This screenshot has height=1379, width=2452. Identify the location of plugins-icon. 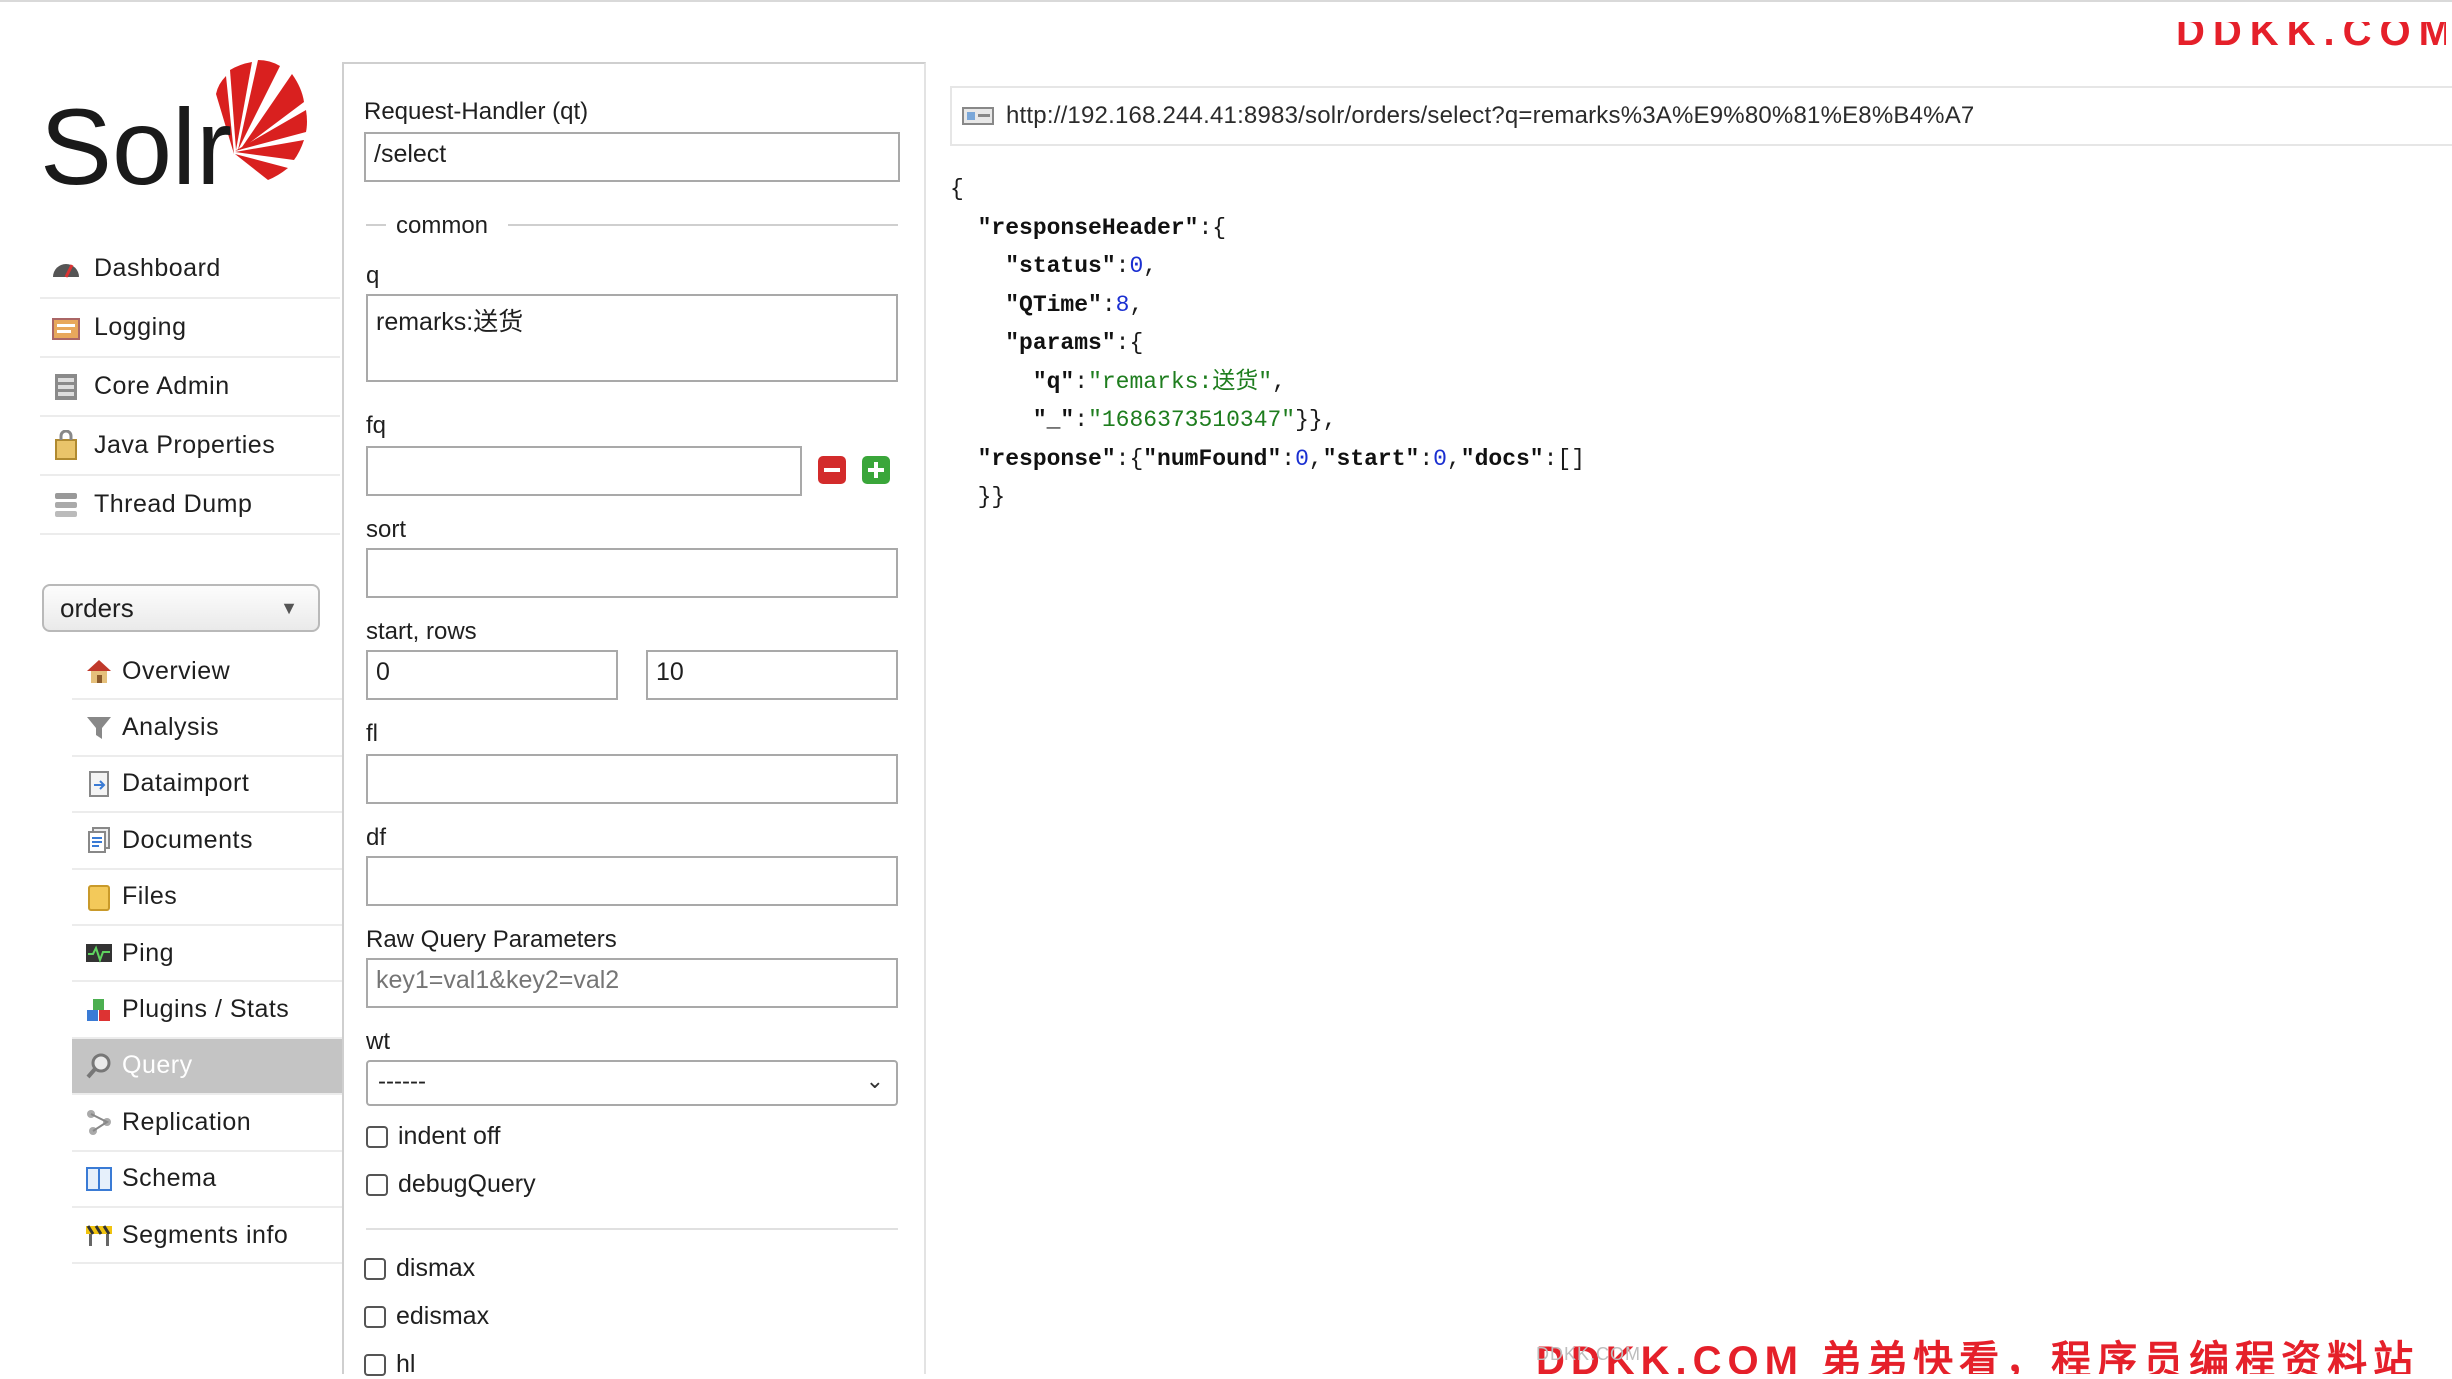
(98, 1009).